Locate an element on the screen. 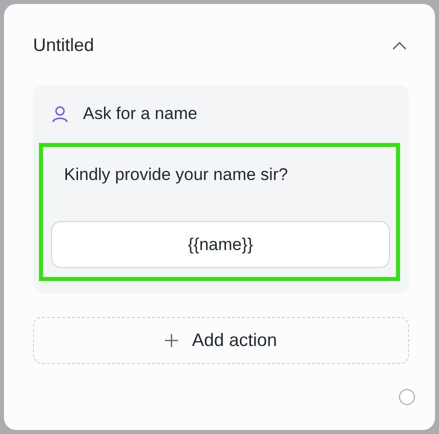 Image resolution: width=439 pixels, height=434 pixels. step-title: Ask for a name is located at coordinates (140, 114).